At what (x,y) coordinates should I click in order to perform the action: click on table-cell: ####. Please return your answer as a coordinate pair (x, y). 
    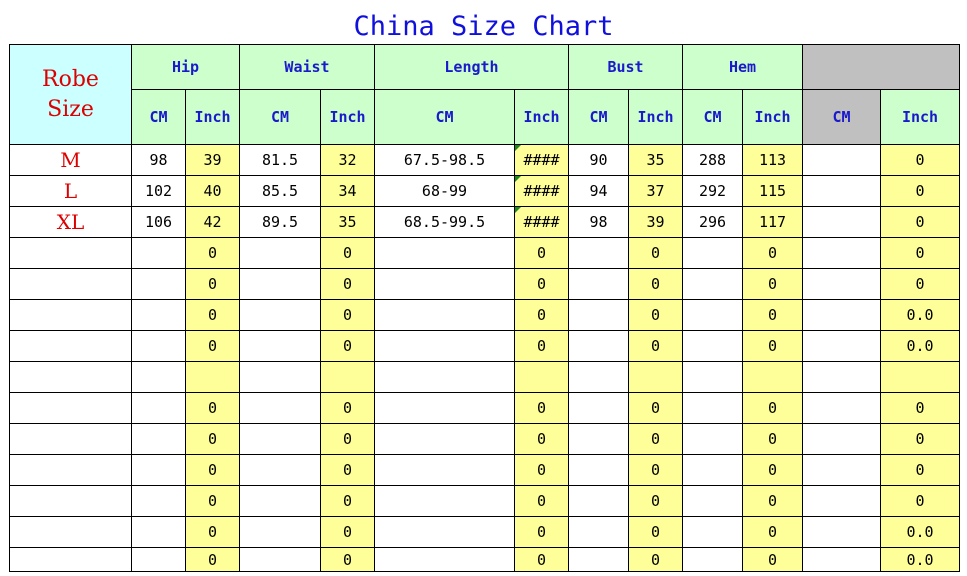
    Looking at the image, I should click on (541, 222).